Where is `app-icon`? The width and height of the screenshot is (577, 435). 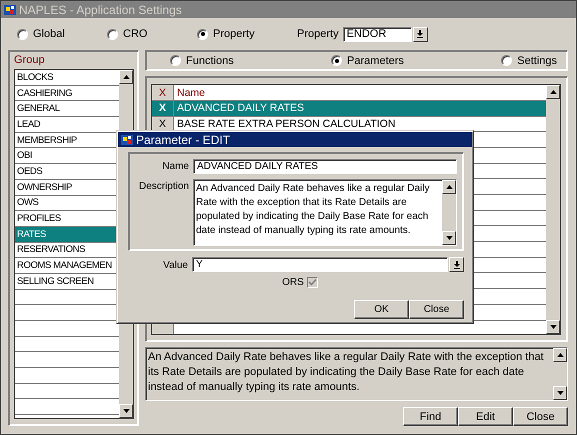
app-icon is located at coordinates (10, 9).